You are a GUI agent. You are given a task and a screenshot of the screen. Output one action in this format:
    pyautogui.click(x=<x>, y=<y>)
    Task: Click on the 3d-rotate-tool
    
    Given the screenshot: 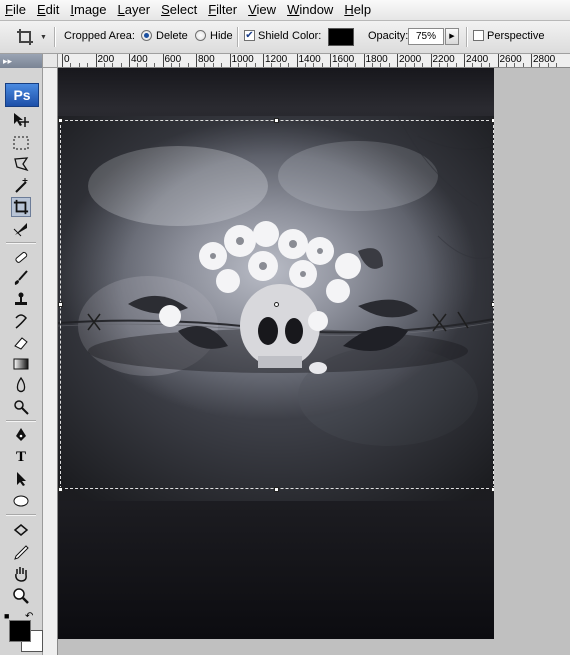 What is the action you would take?
    pyautogui.click(x=21, y=530)
    